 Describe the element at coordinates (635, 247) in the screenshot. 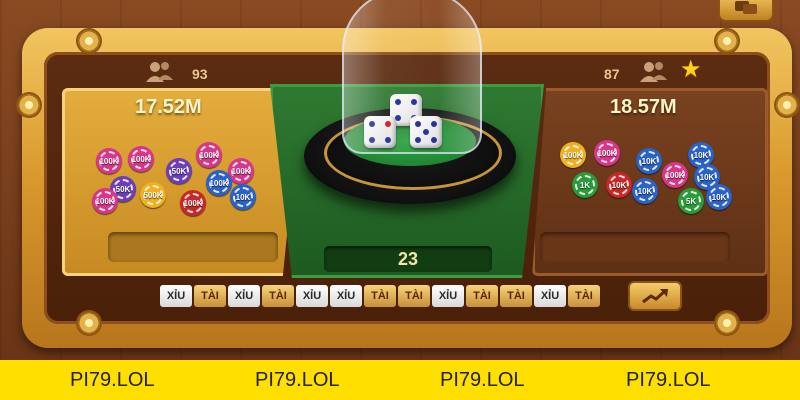

I see `right-bet-input` at that location.